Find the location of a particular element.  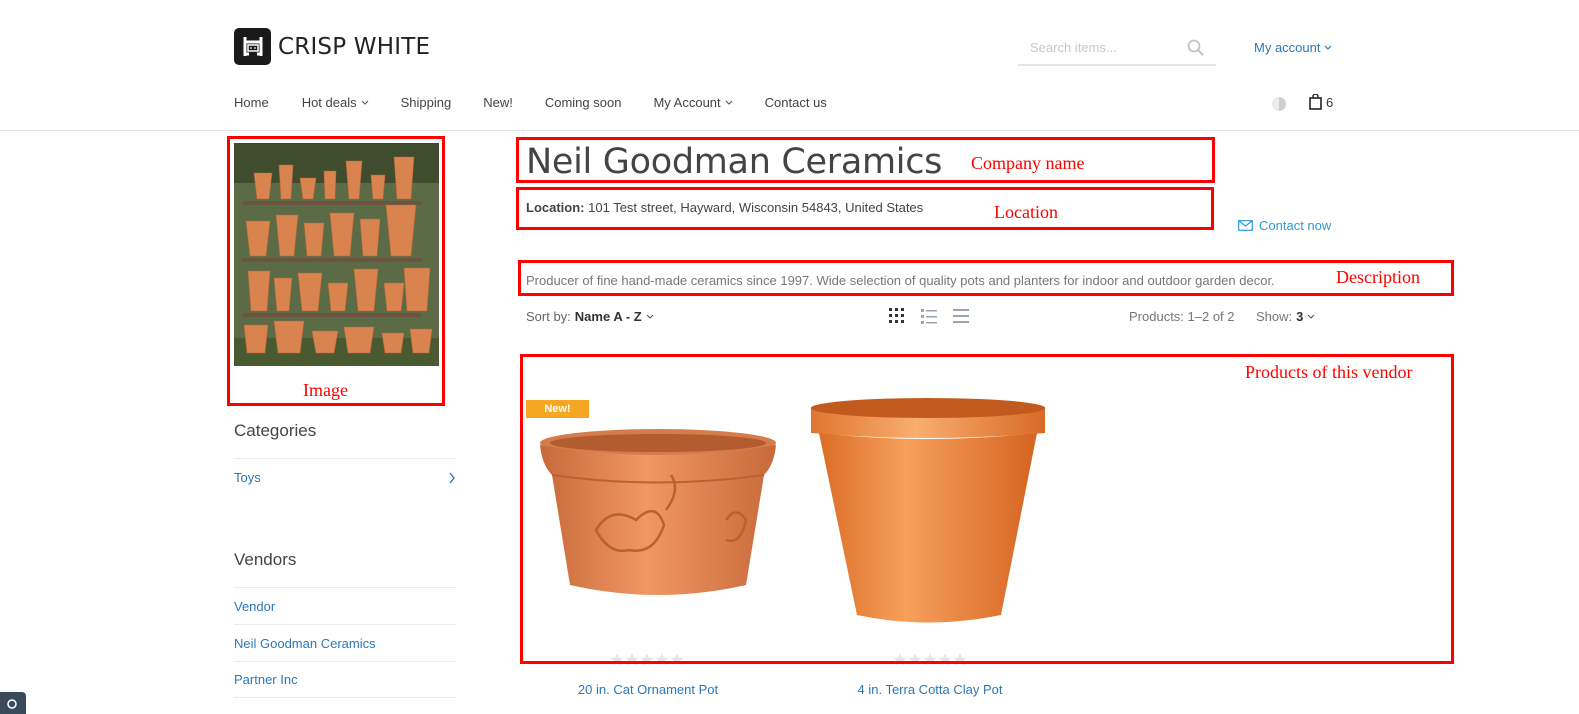

nav-item-new: New! is located at coordinates (498, 102).